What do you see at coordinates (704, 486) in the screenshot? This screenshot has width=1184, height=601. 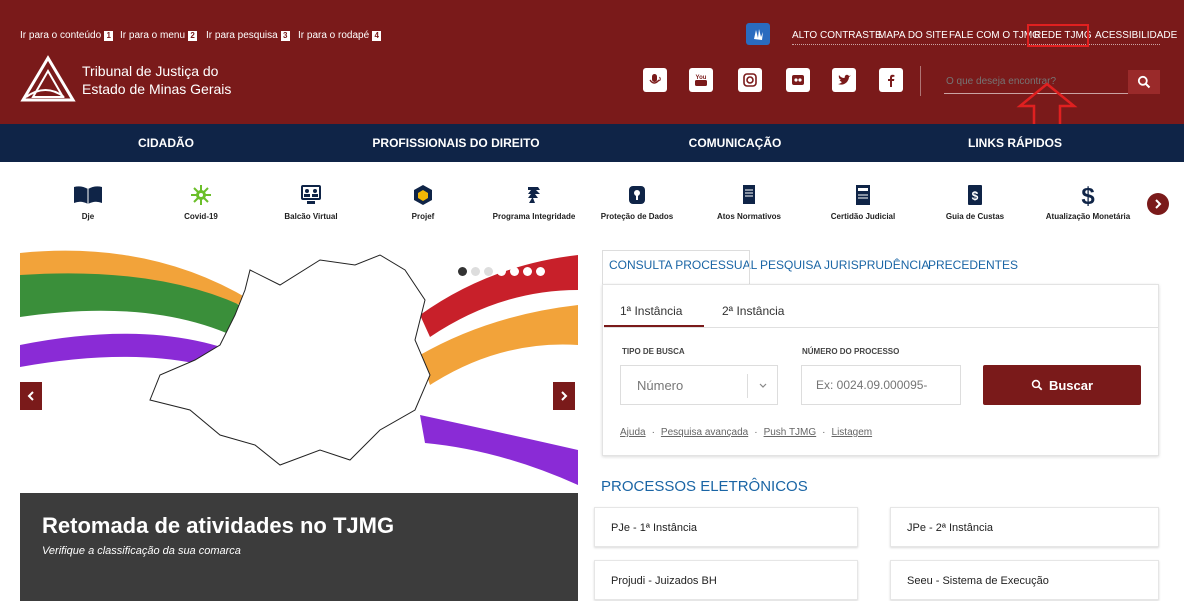 I see `processos-eletronicos-title: PROCESSOS ELETRÔNICOS` at bounding box center [704, 486].